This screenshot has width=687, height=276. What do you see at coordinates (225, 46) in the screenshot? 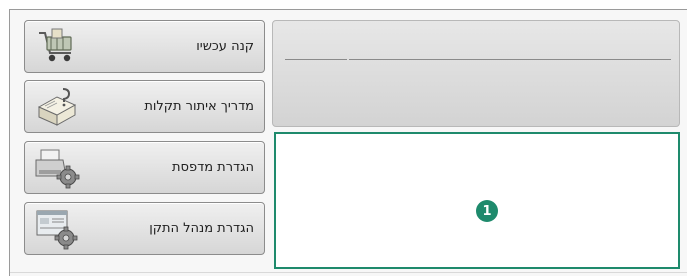
I see `buy-now-label: קנה עכשיו` at bounding box center [225, 46].